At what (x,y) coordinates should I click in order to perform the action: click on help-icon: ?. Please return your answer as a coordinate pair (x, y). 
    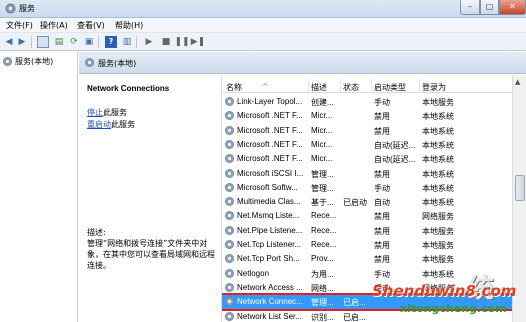
    Looking at the image, I should click on (111, 42).